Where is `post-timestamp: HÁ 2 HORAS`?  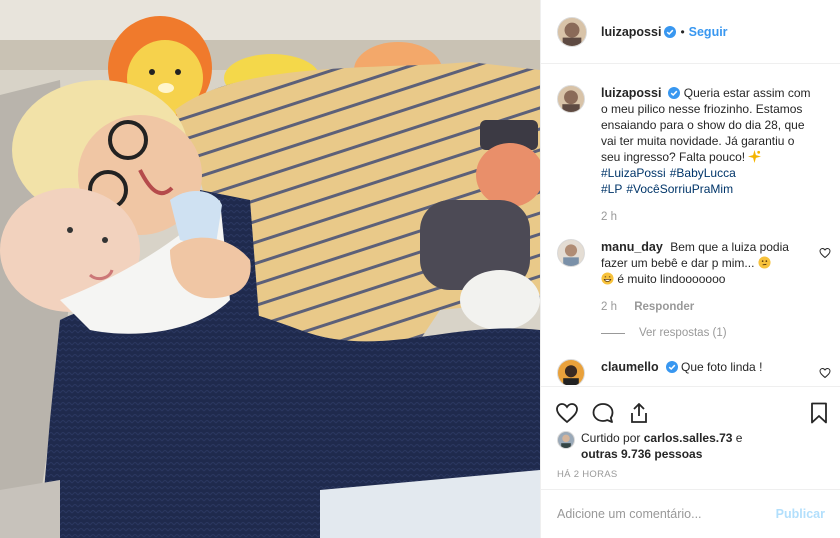
post-timestamp: HÁ 2 HORAS is located at coordinates (587, 474).